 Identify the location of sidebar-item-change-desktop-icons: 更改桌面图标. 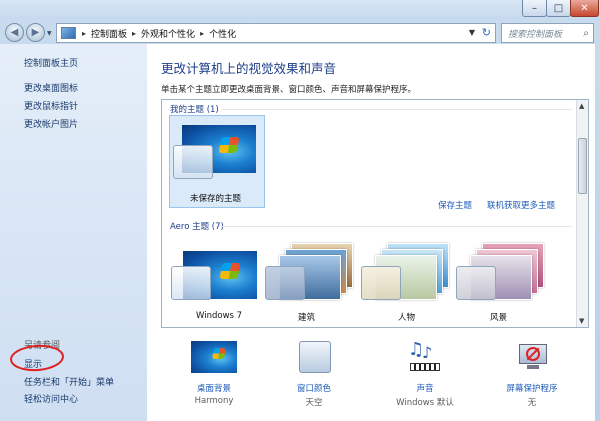
(51, 87).